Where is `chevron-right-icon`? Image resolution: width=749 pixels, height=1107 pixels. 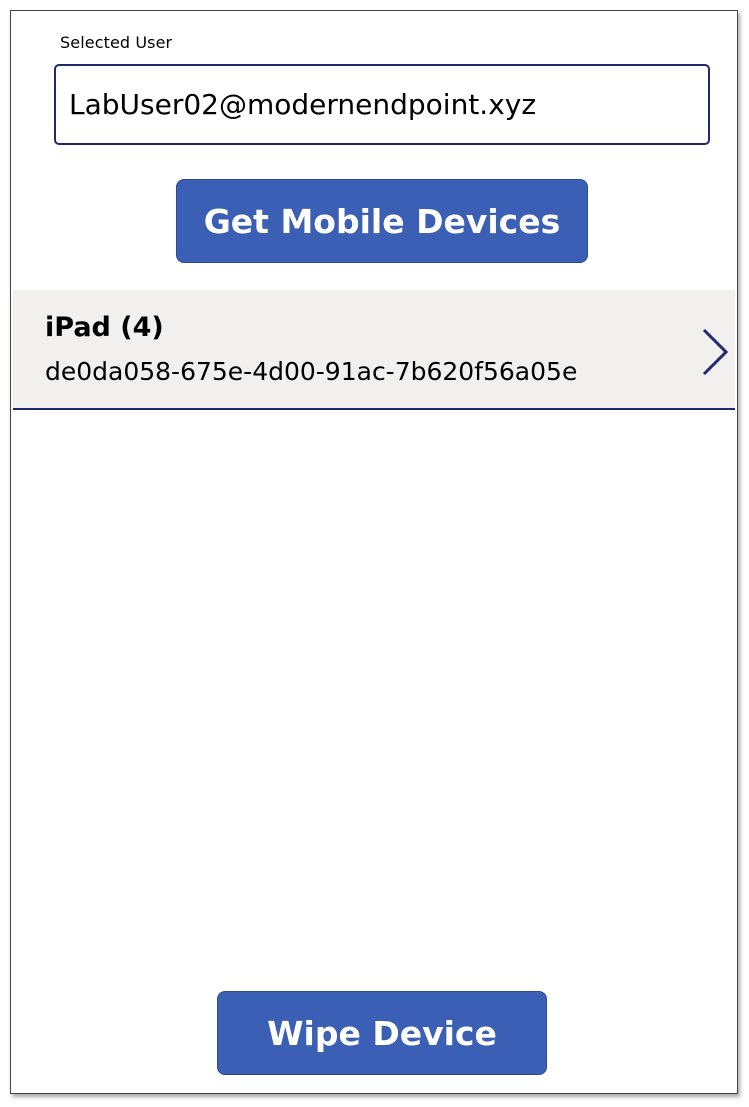
chevron-right-icon is located at coordinates (715, 352).